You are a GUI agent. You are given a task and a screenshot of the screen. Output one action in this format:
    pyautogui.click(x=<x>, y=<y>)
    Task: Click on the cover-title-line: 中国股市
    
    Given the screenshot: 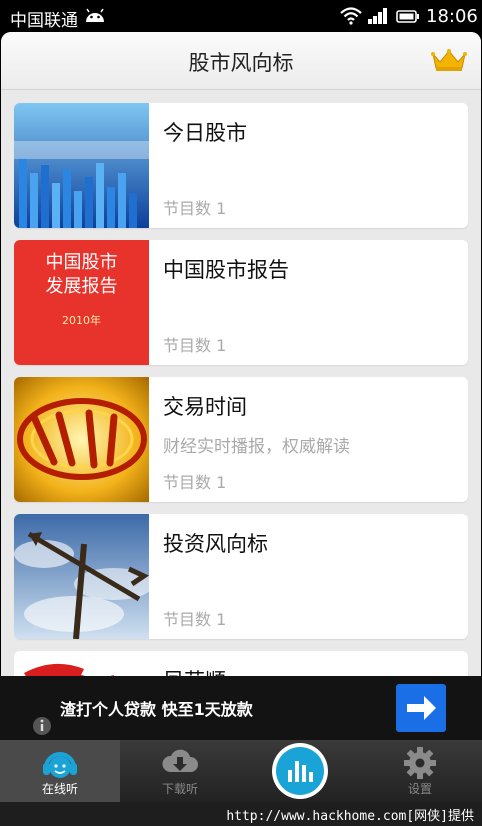 What is the action you would take?
    pyautogui.click(x=81, y=262)
    